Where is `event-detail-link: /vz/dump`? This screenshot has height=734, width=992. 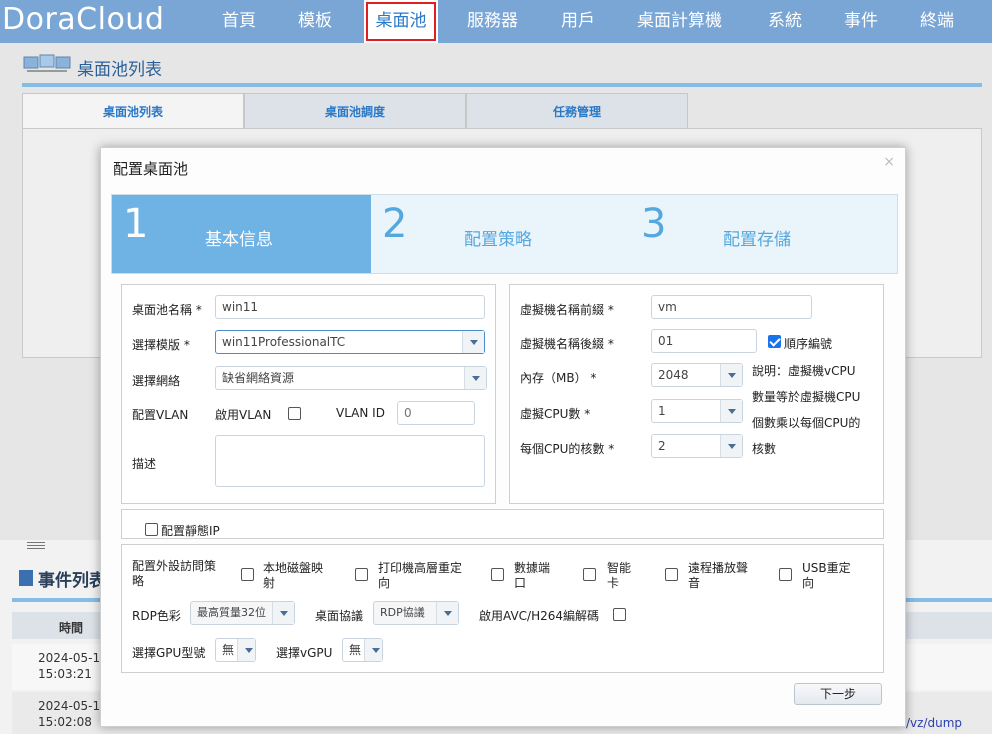 event-detail-link: /vz/dump is located at coordinates (934, 723).